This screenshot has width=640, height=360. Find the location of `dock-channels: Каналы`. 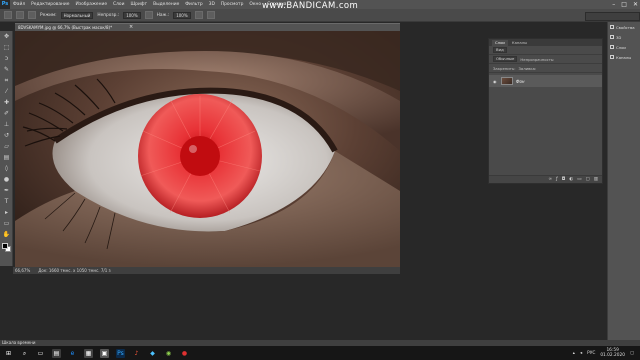

dock-channels: Каналы is located at coordinates (624, 57).